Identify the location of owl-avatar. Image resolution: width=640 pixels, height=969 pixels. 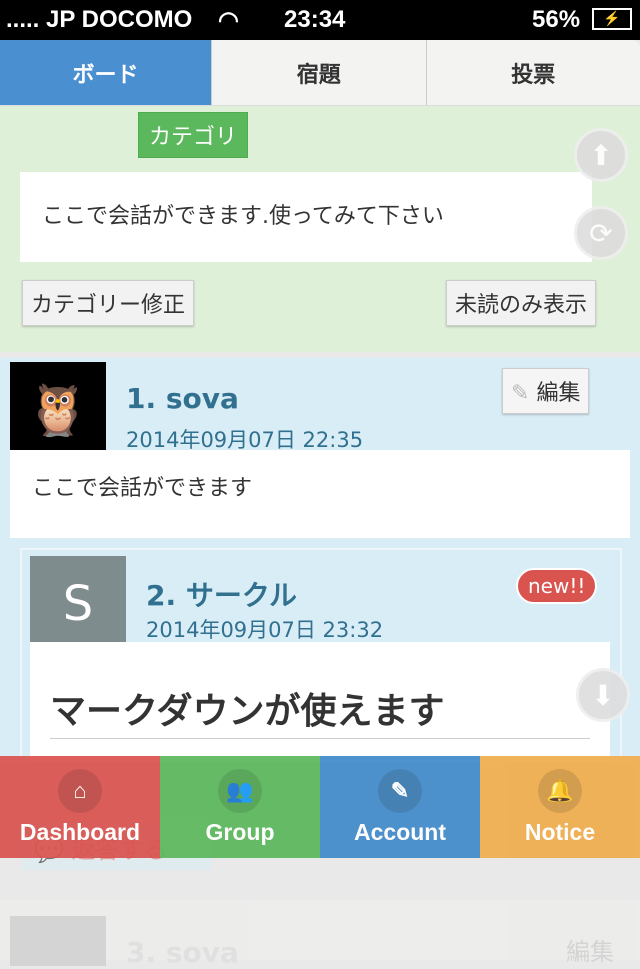
(58, 941).